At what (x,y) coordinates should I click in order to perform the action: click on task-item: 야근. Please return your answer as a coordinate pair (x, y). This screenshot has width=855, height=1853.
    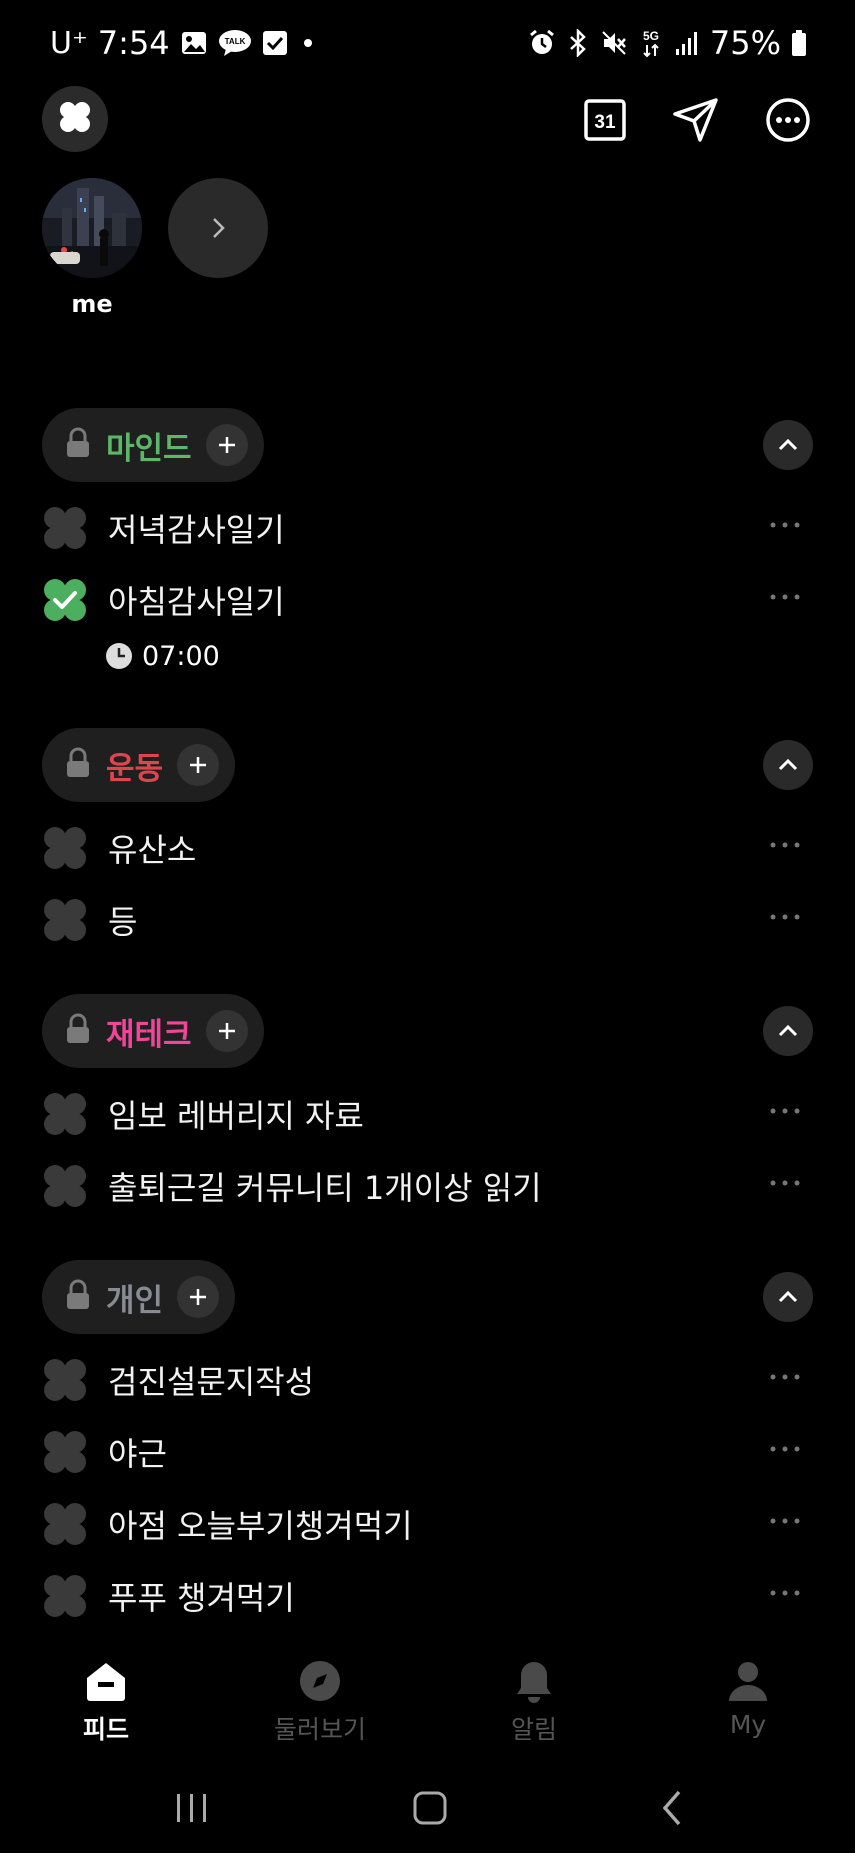
    Looking at the image, I should click on (427, 1452).